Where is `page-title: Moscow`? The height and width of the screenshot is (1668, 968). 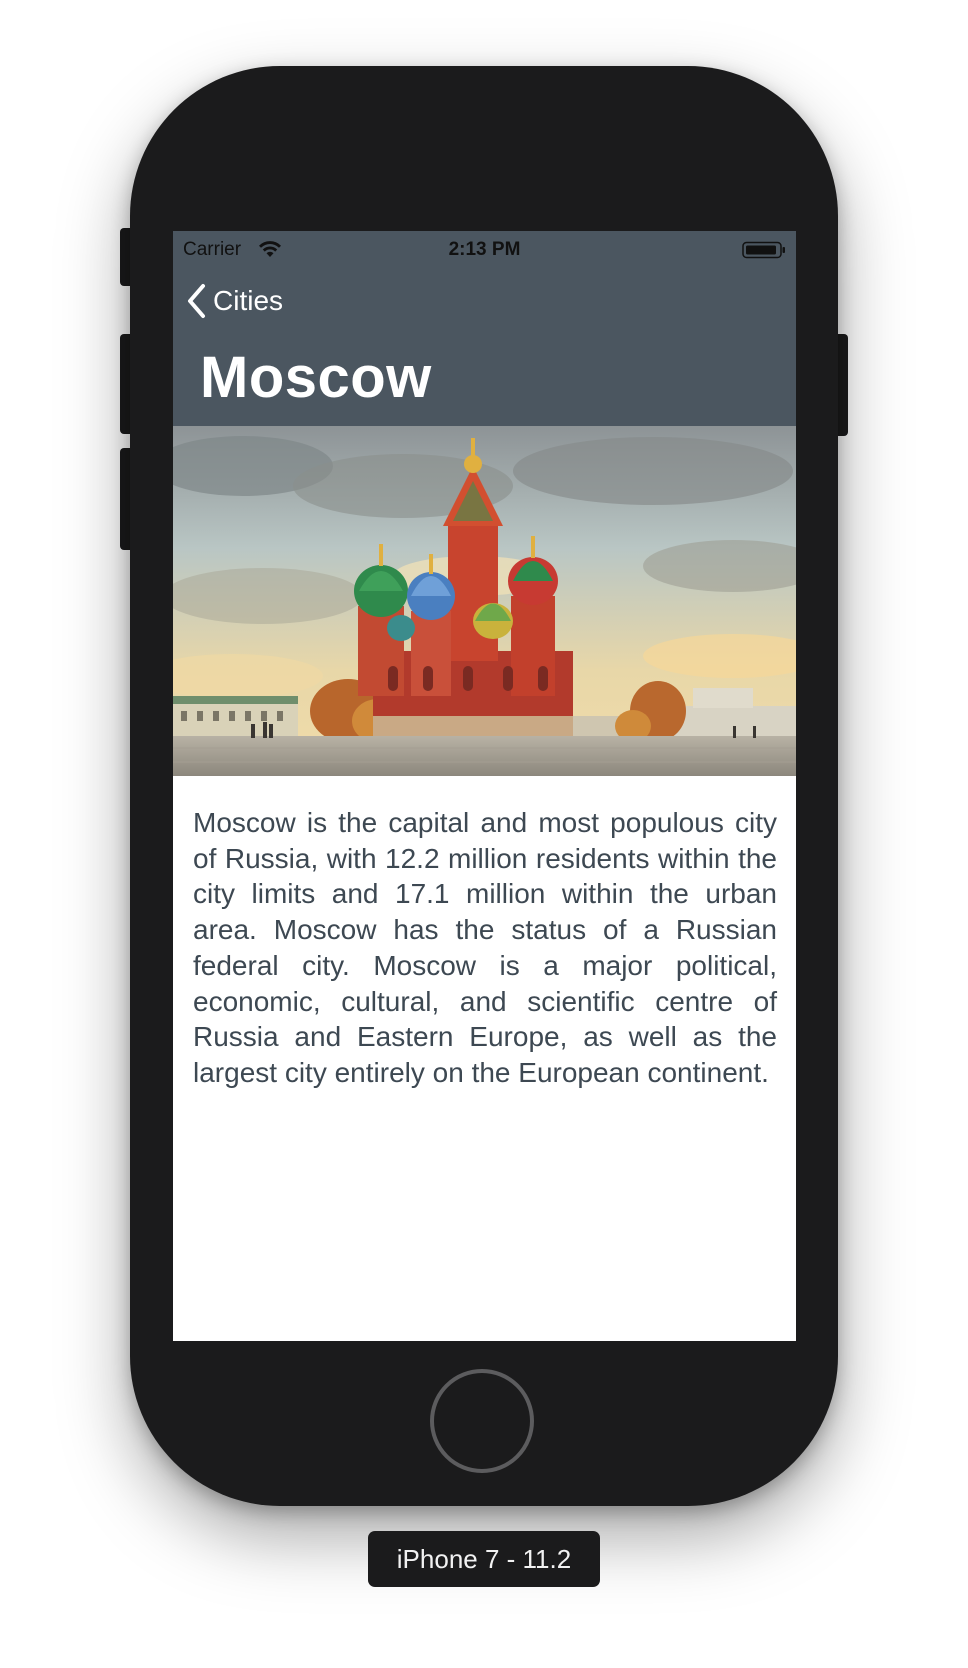
page-title: Moscow is located at coordinates (316, 377).